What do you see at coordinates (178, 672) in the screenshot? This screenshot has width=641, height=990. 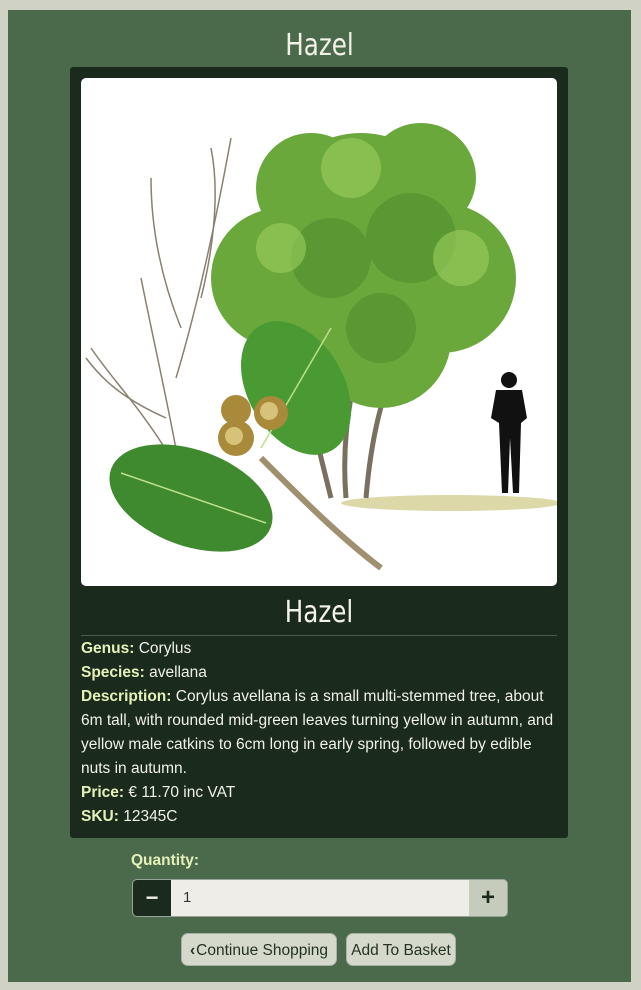 I see `species-value: avellana` at bounding box center [178, 672].